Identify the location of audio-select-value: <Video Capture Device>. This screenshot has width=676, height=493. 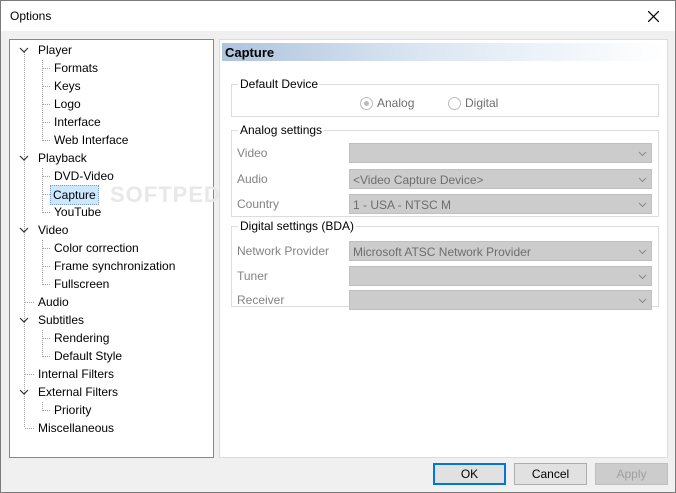
(418, 180).